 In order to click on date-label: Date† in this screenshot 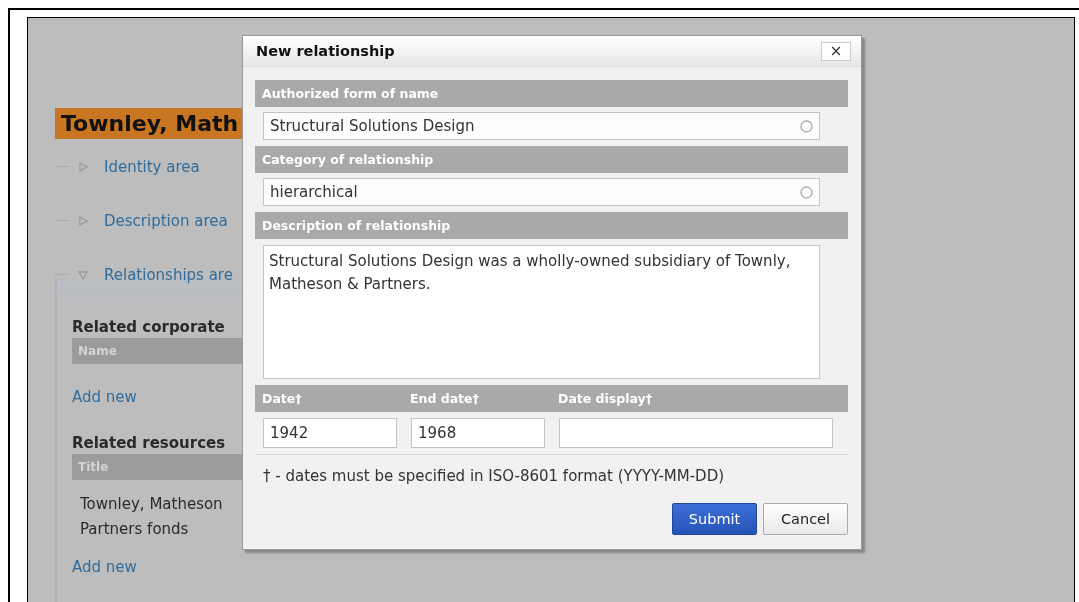, I will do `click(282, 398)`.